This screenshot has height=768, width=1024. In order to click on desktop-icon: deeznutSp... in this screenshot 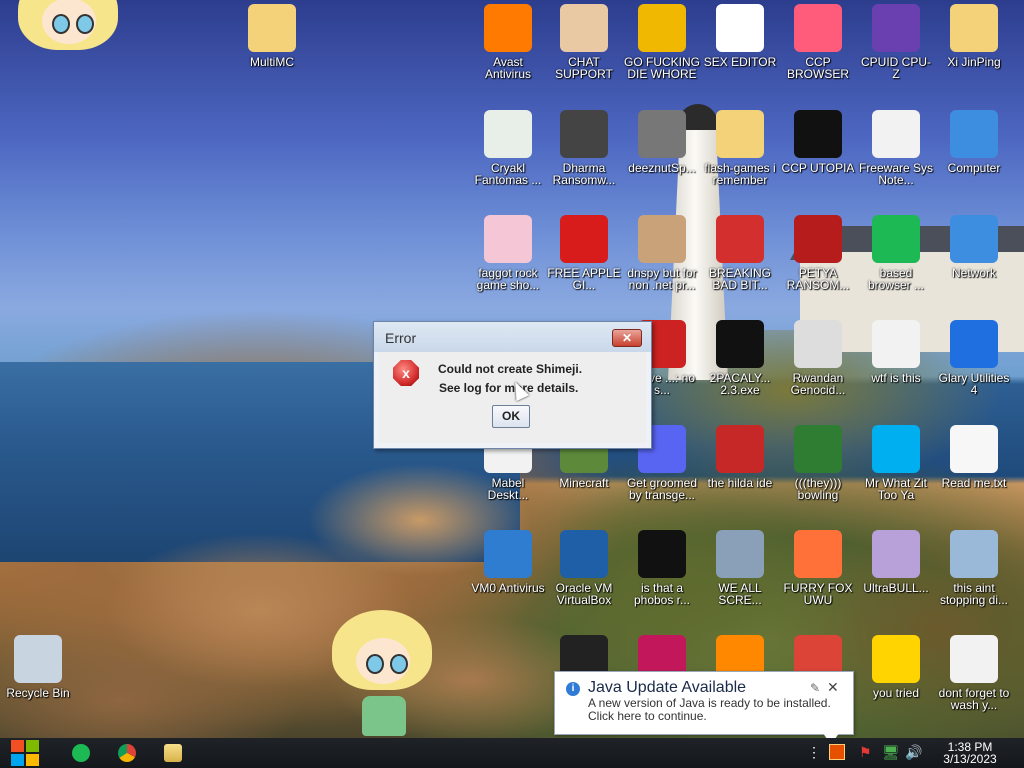, I will do `click(662, 142)`.